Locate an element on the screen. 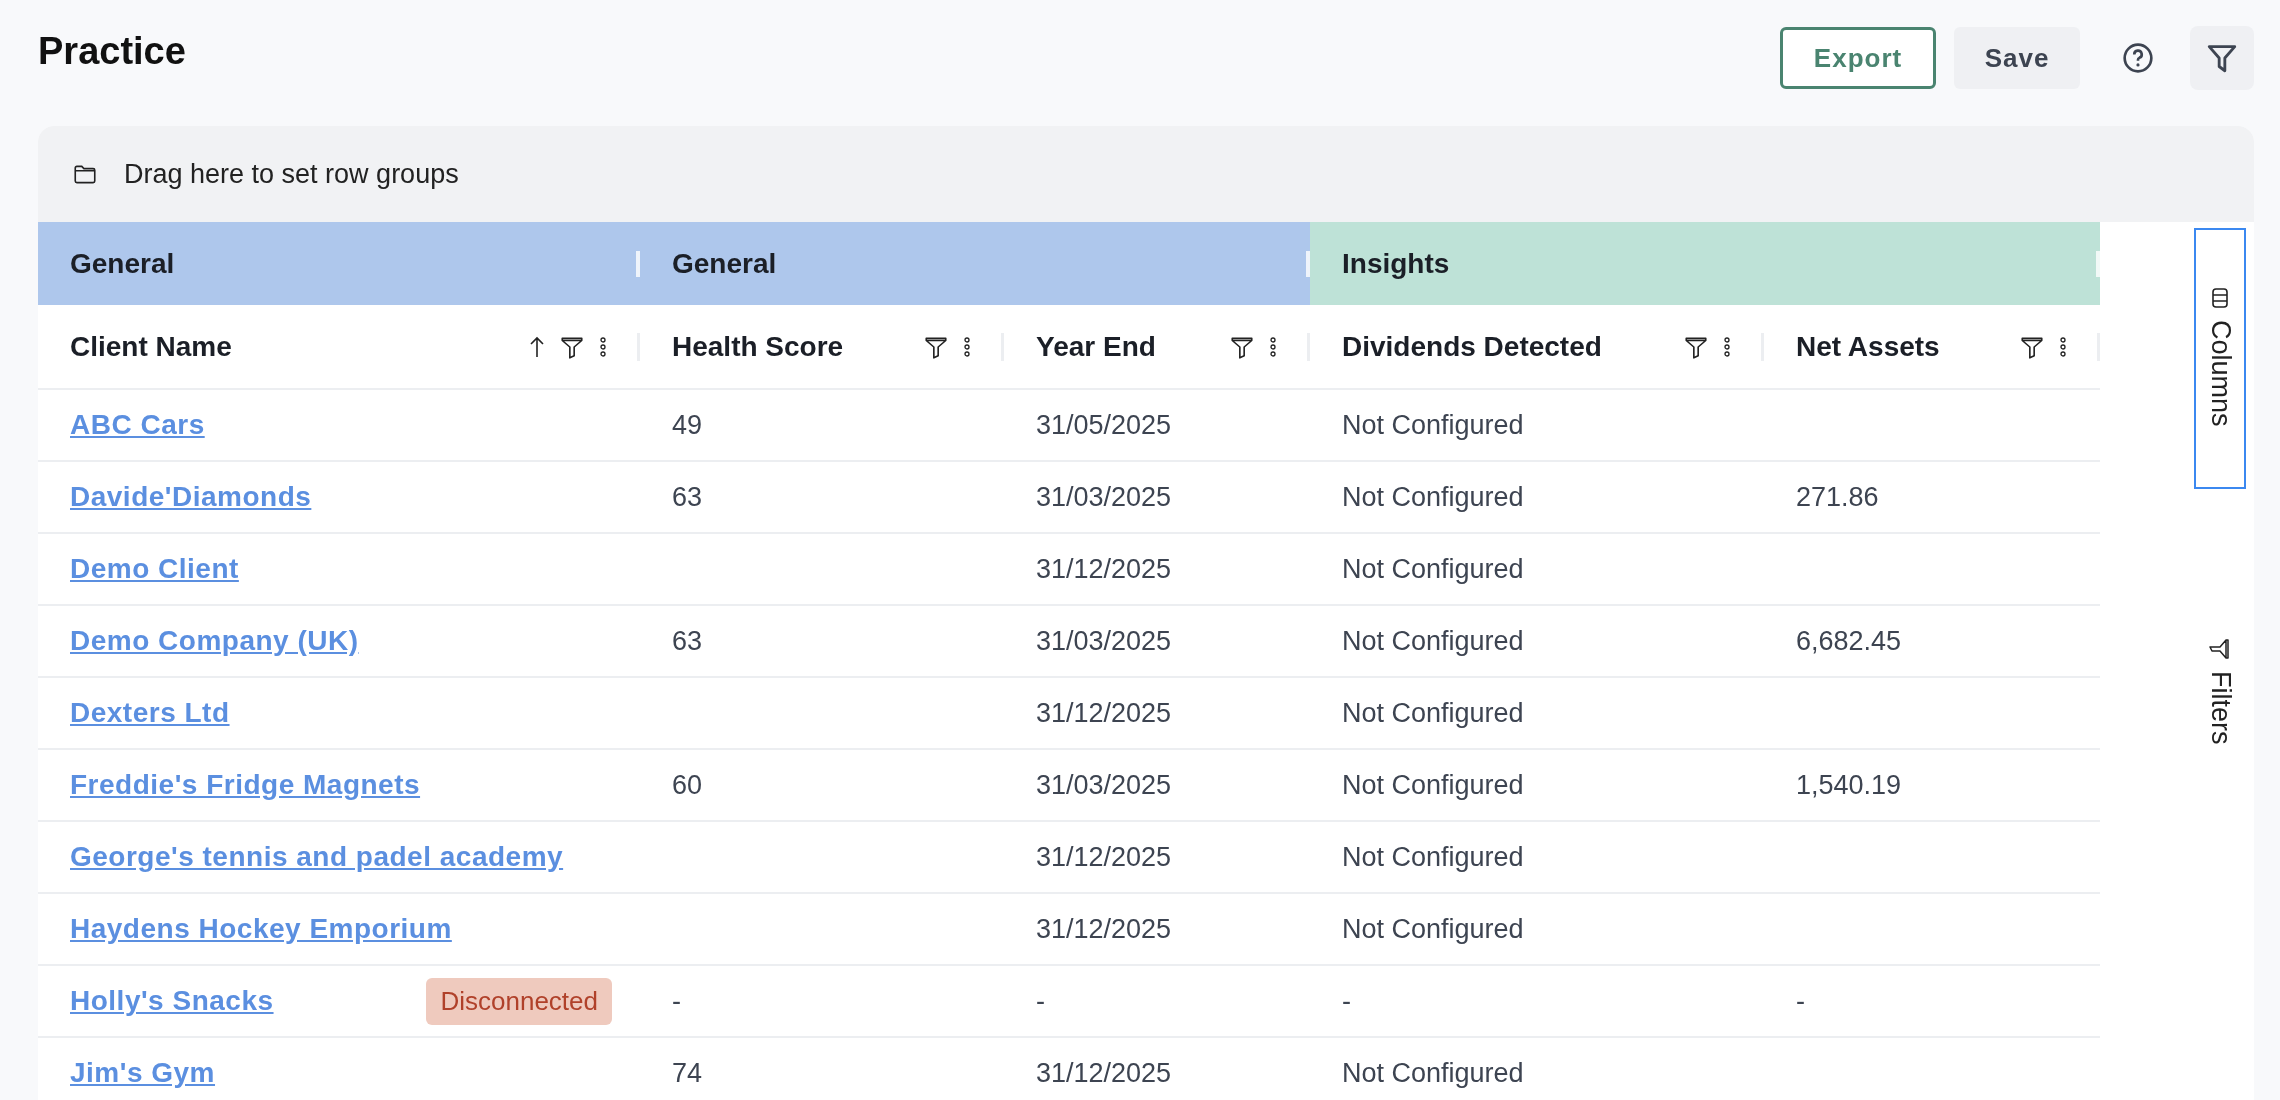 This screenshot has width=2280, height=1100. client-link: Haydens Hockey Emporium is located at coordinates (261, 929).